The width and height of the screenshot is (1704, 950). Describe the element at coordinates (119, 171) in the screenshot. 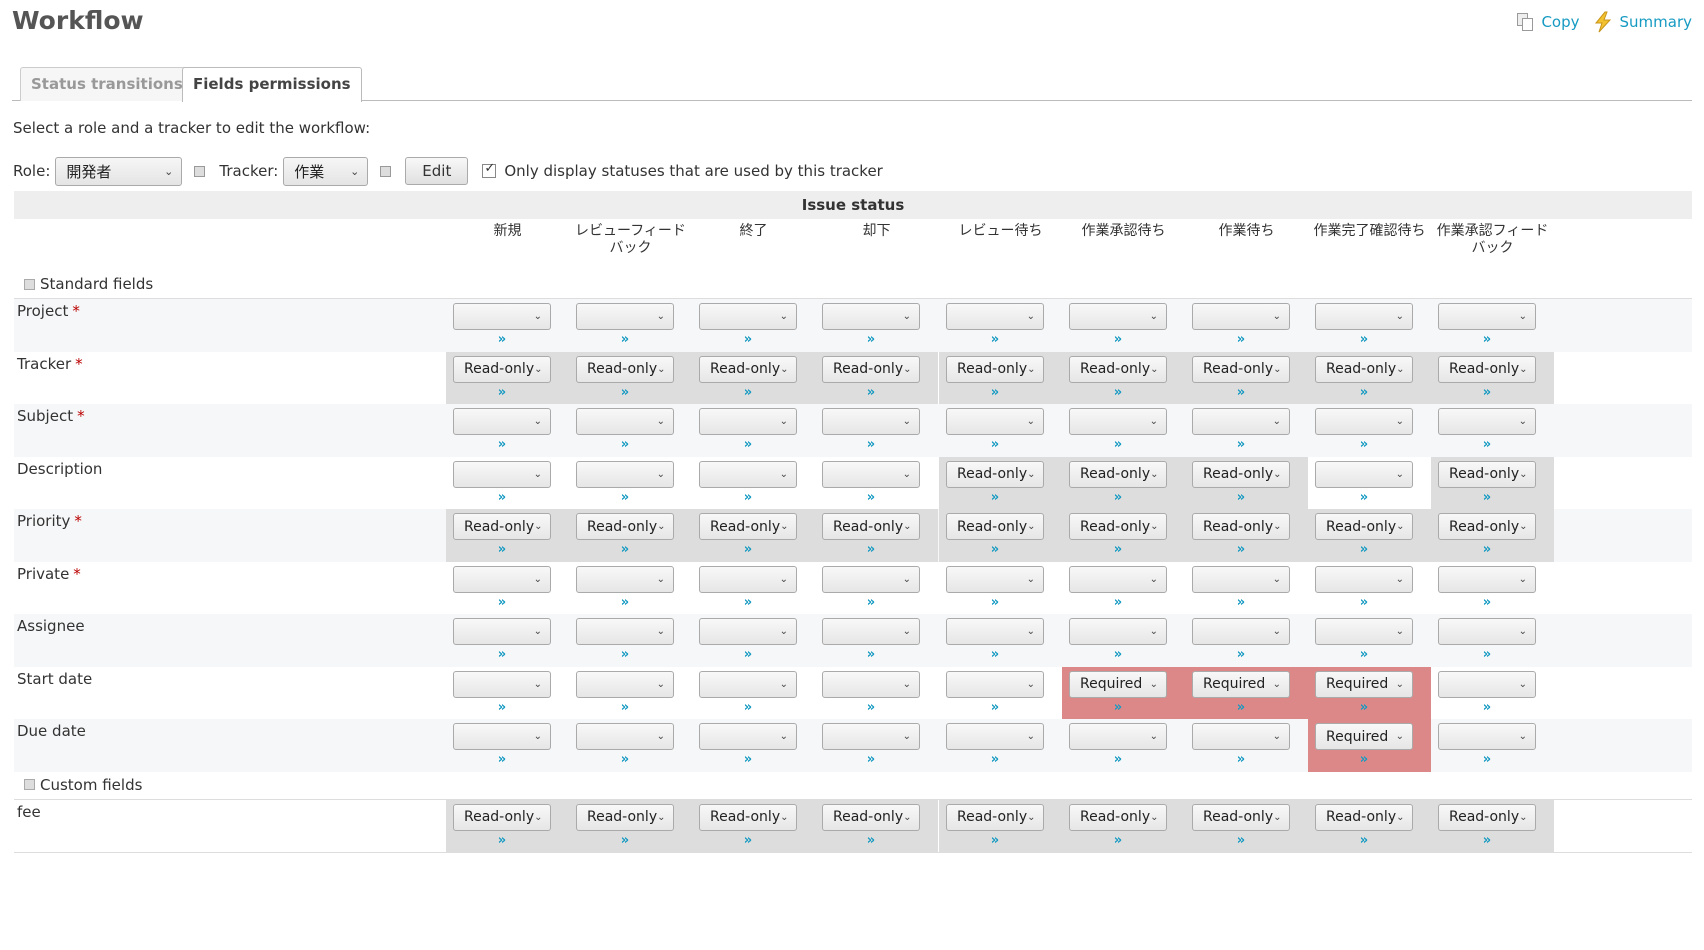

I see `role-select: 開発者 ⌄` at that location.